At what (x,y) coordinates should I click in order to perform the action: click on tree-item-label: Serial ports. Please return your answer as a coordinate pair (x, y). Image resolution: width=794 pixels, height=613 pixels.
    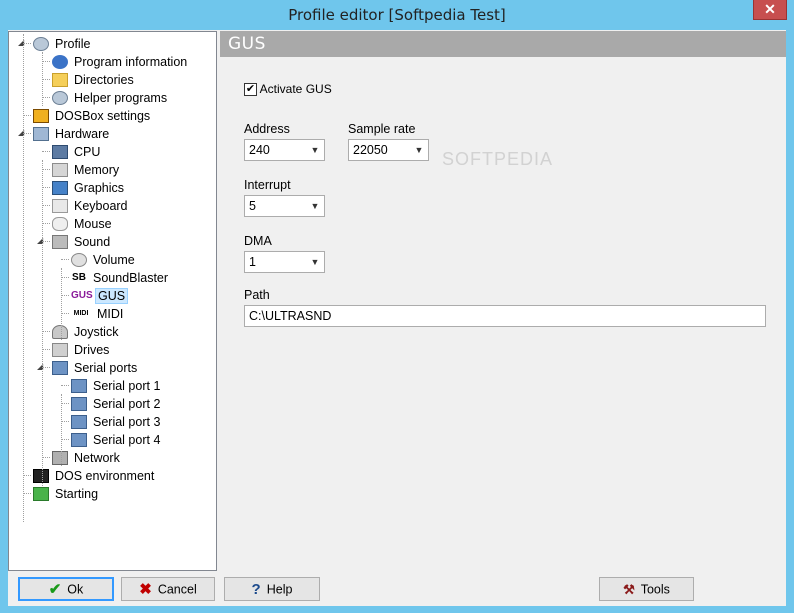
    Looking at the image, I should click on (106, 367).